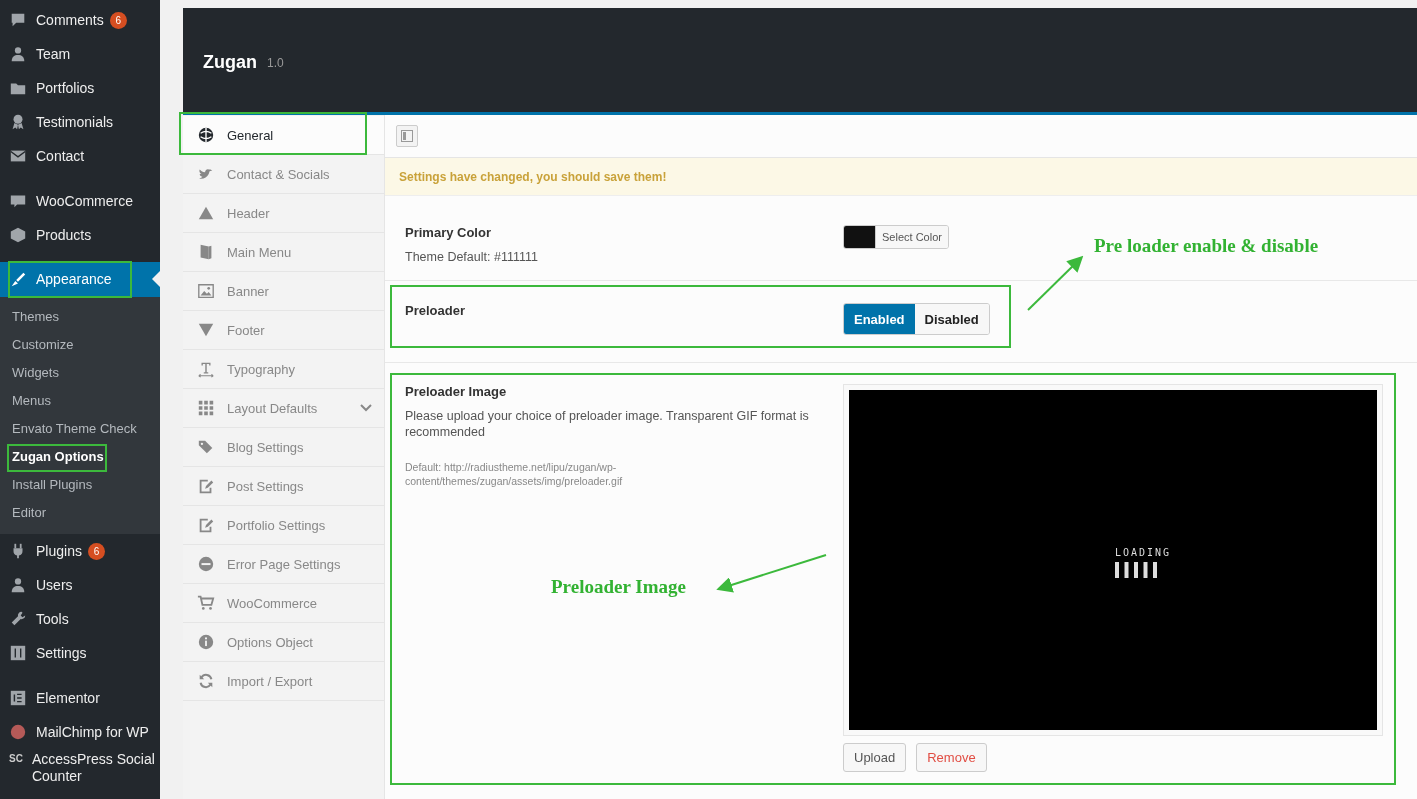 The image size is (1417, 799). What do you see at coordinates (80, 279) in the screenshot?
I see `admin-menu-item: Appearance` at bounding box center [80, 279].